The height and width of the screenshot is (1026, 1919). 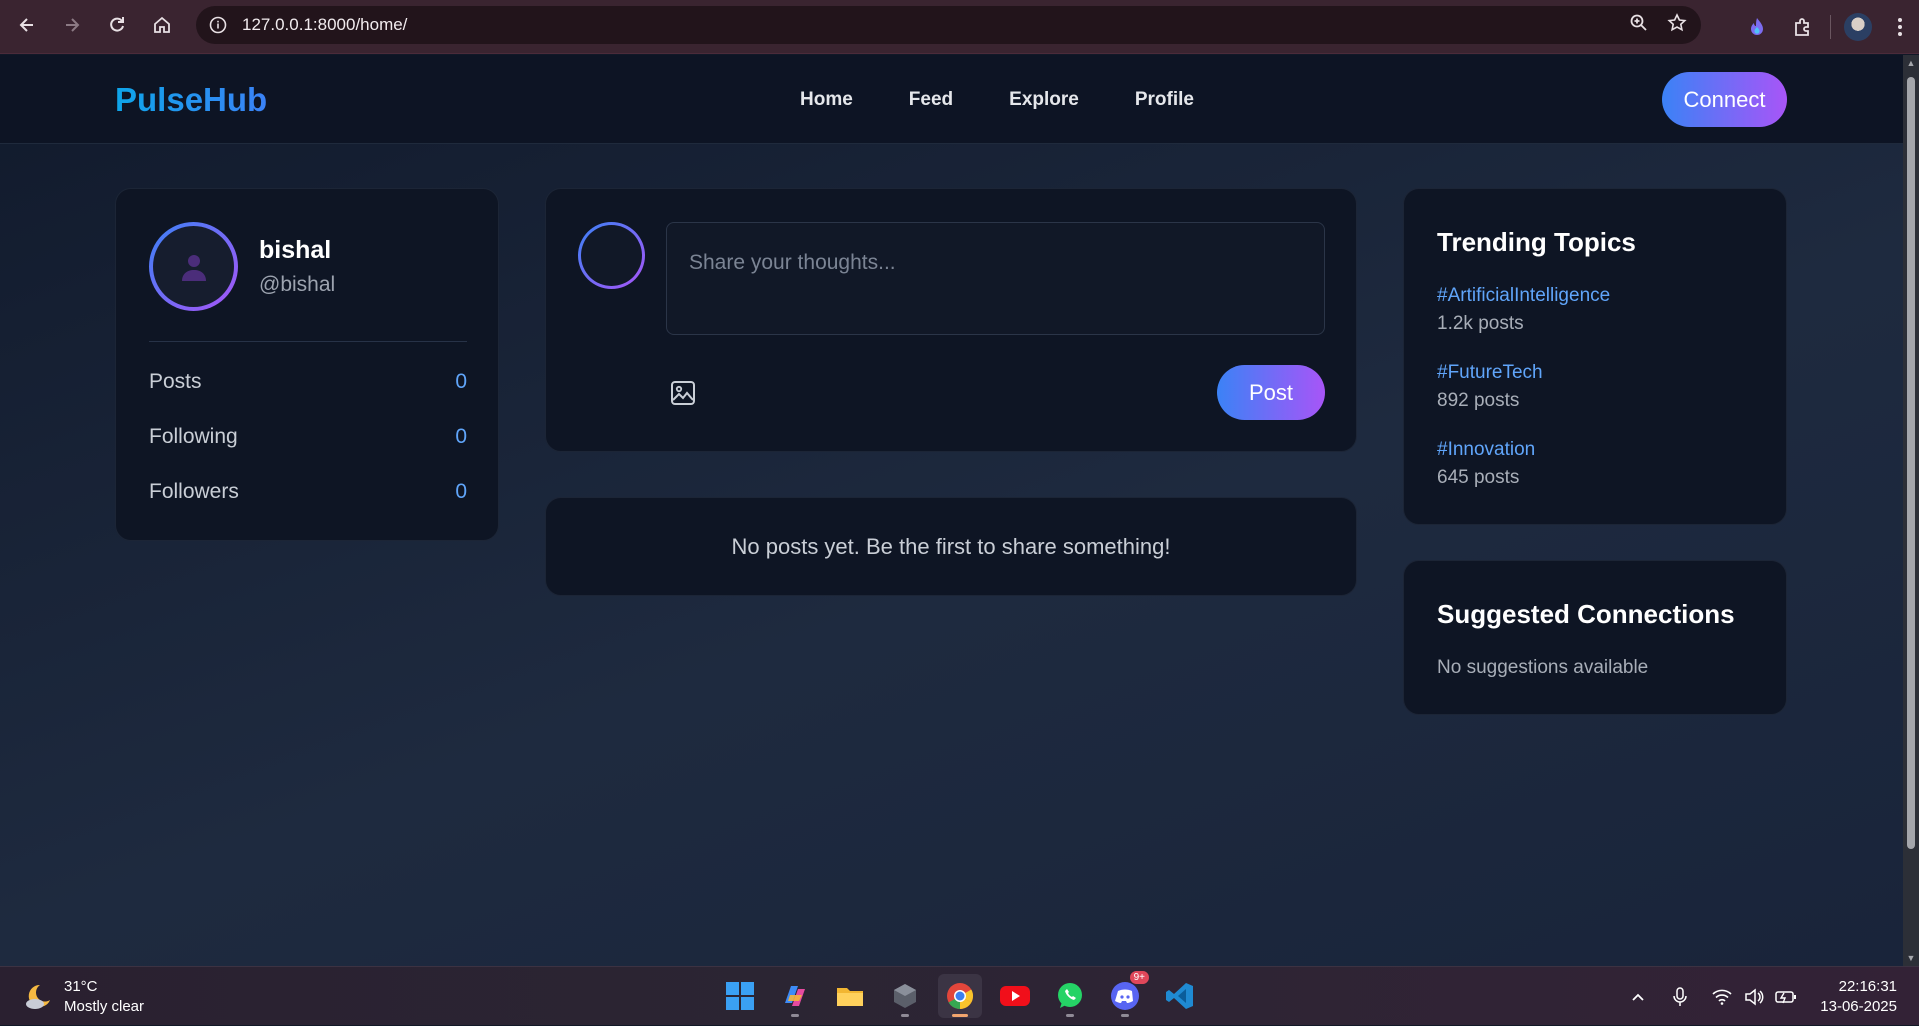 I want to click on scroll-up-arrow-icon: ▲, so click(x=1911, y=63).